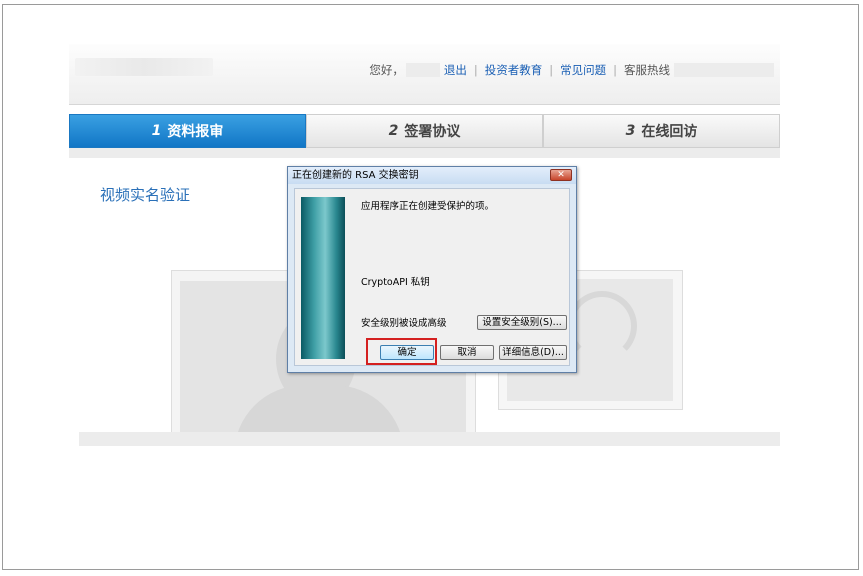 The width and height of the screenshot is (863, 576). What do you see at coordinates (647, 70) in the screenshot?
I see `hotline-label: 客服热线` at bounding box center [647, 70].